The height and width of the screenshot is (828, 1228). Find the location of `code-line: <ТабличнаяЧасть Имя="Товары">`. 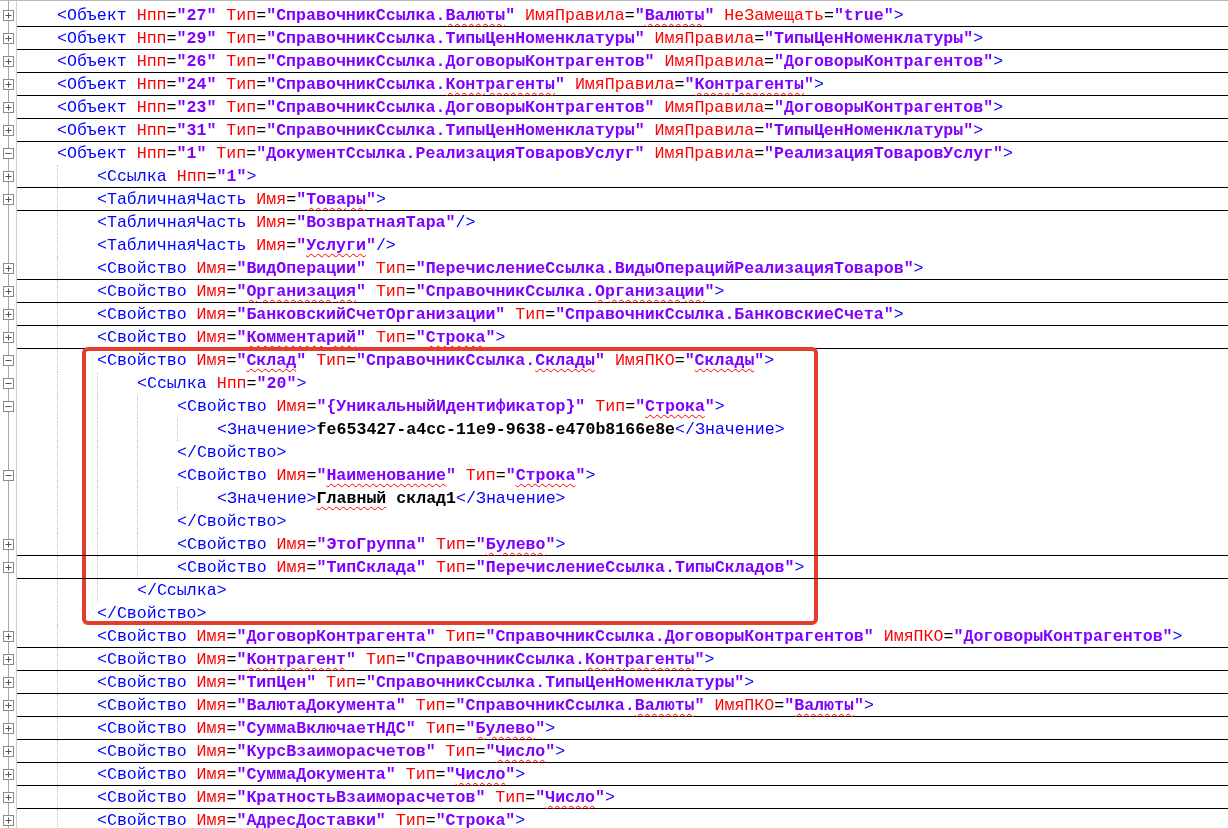

code-line: <ТабличнаяЧасть Имя="Товары"> is located at coordinates (241, 199).